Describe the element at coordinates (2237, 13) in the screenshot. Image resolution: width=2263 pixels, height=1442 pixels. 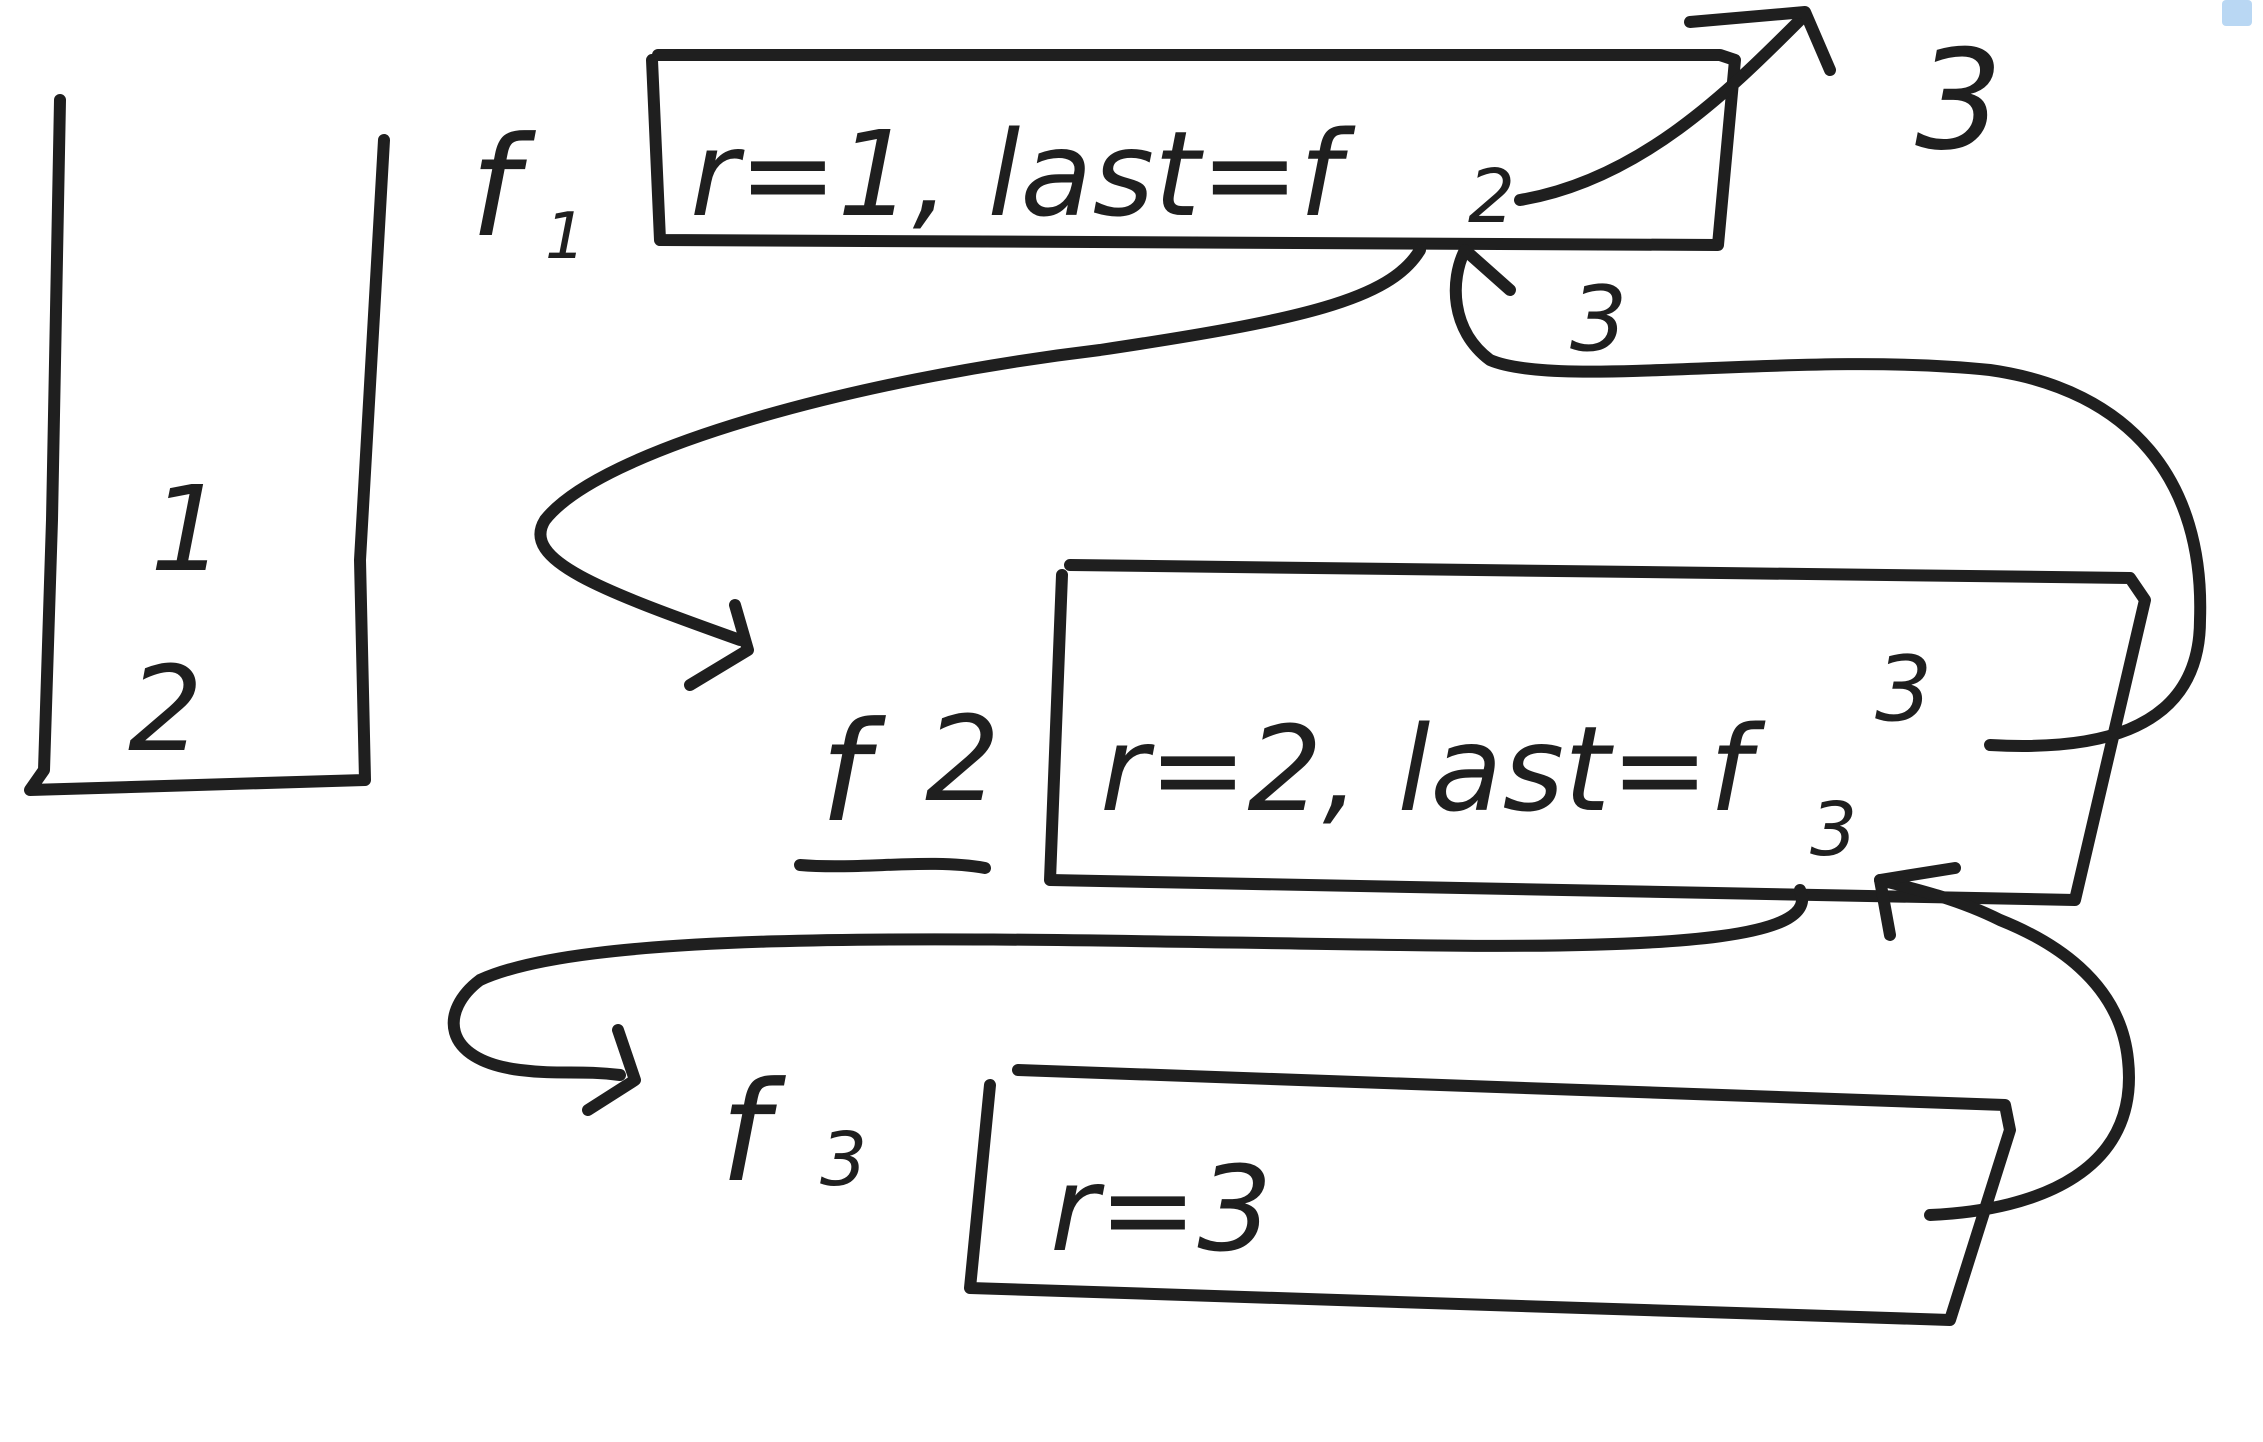
I see `corner-app-icon` at that location.